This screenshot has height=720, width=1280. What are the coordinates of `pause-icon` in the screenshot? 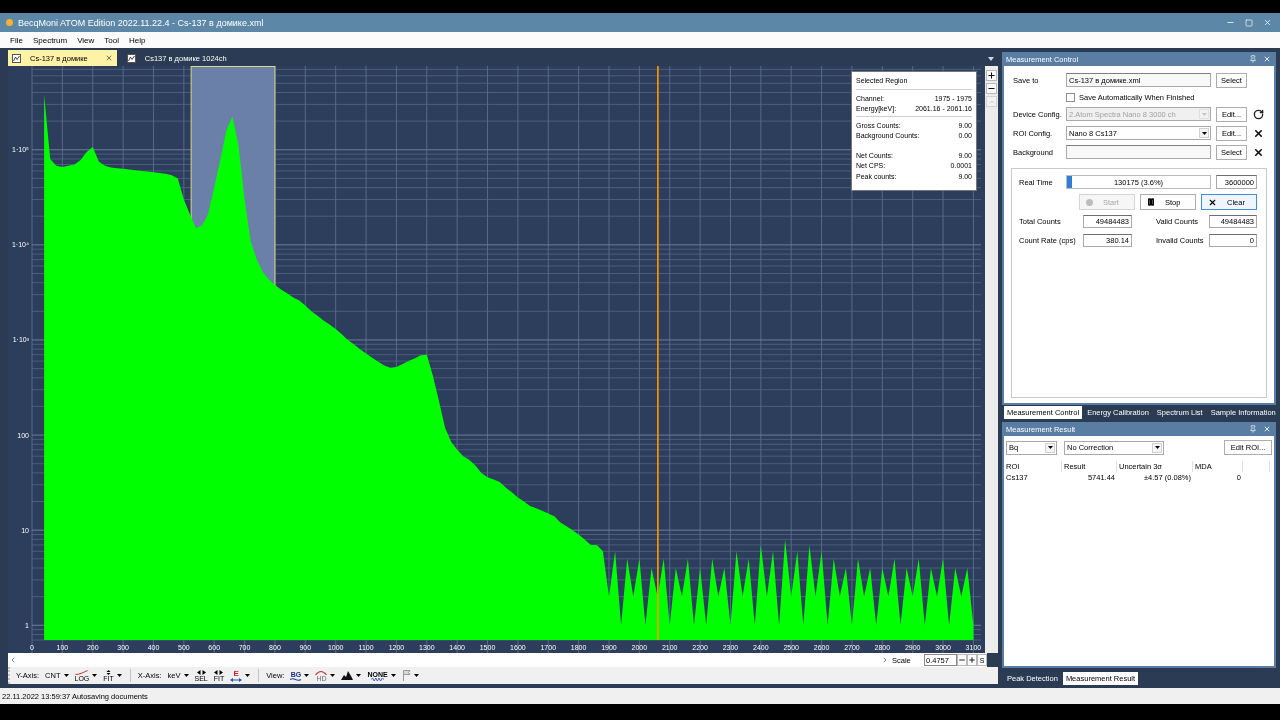 It's located at (1151, 202).